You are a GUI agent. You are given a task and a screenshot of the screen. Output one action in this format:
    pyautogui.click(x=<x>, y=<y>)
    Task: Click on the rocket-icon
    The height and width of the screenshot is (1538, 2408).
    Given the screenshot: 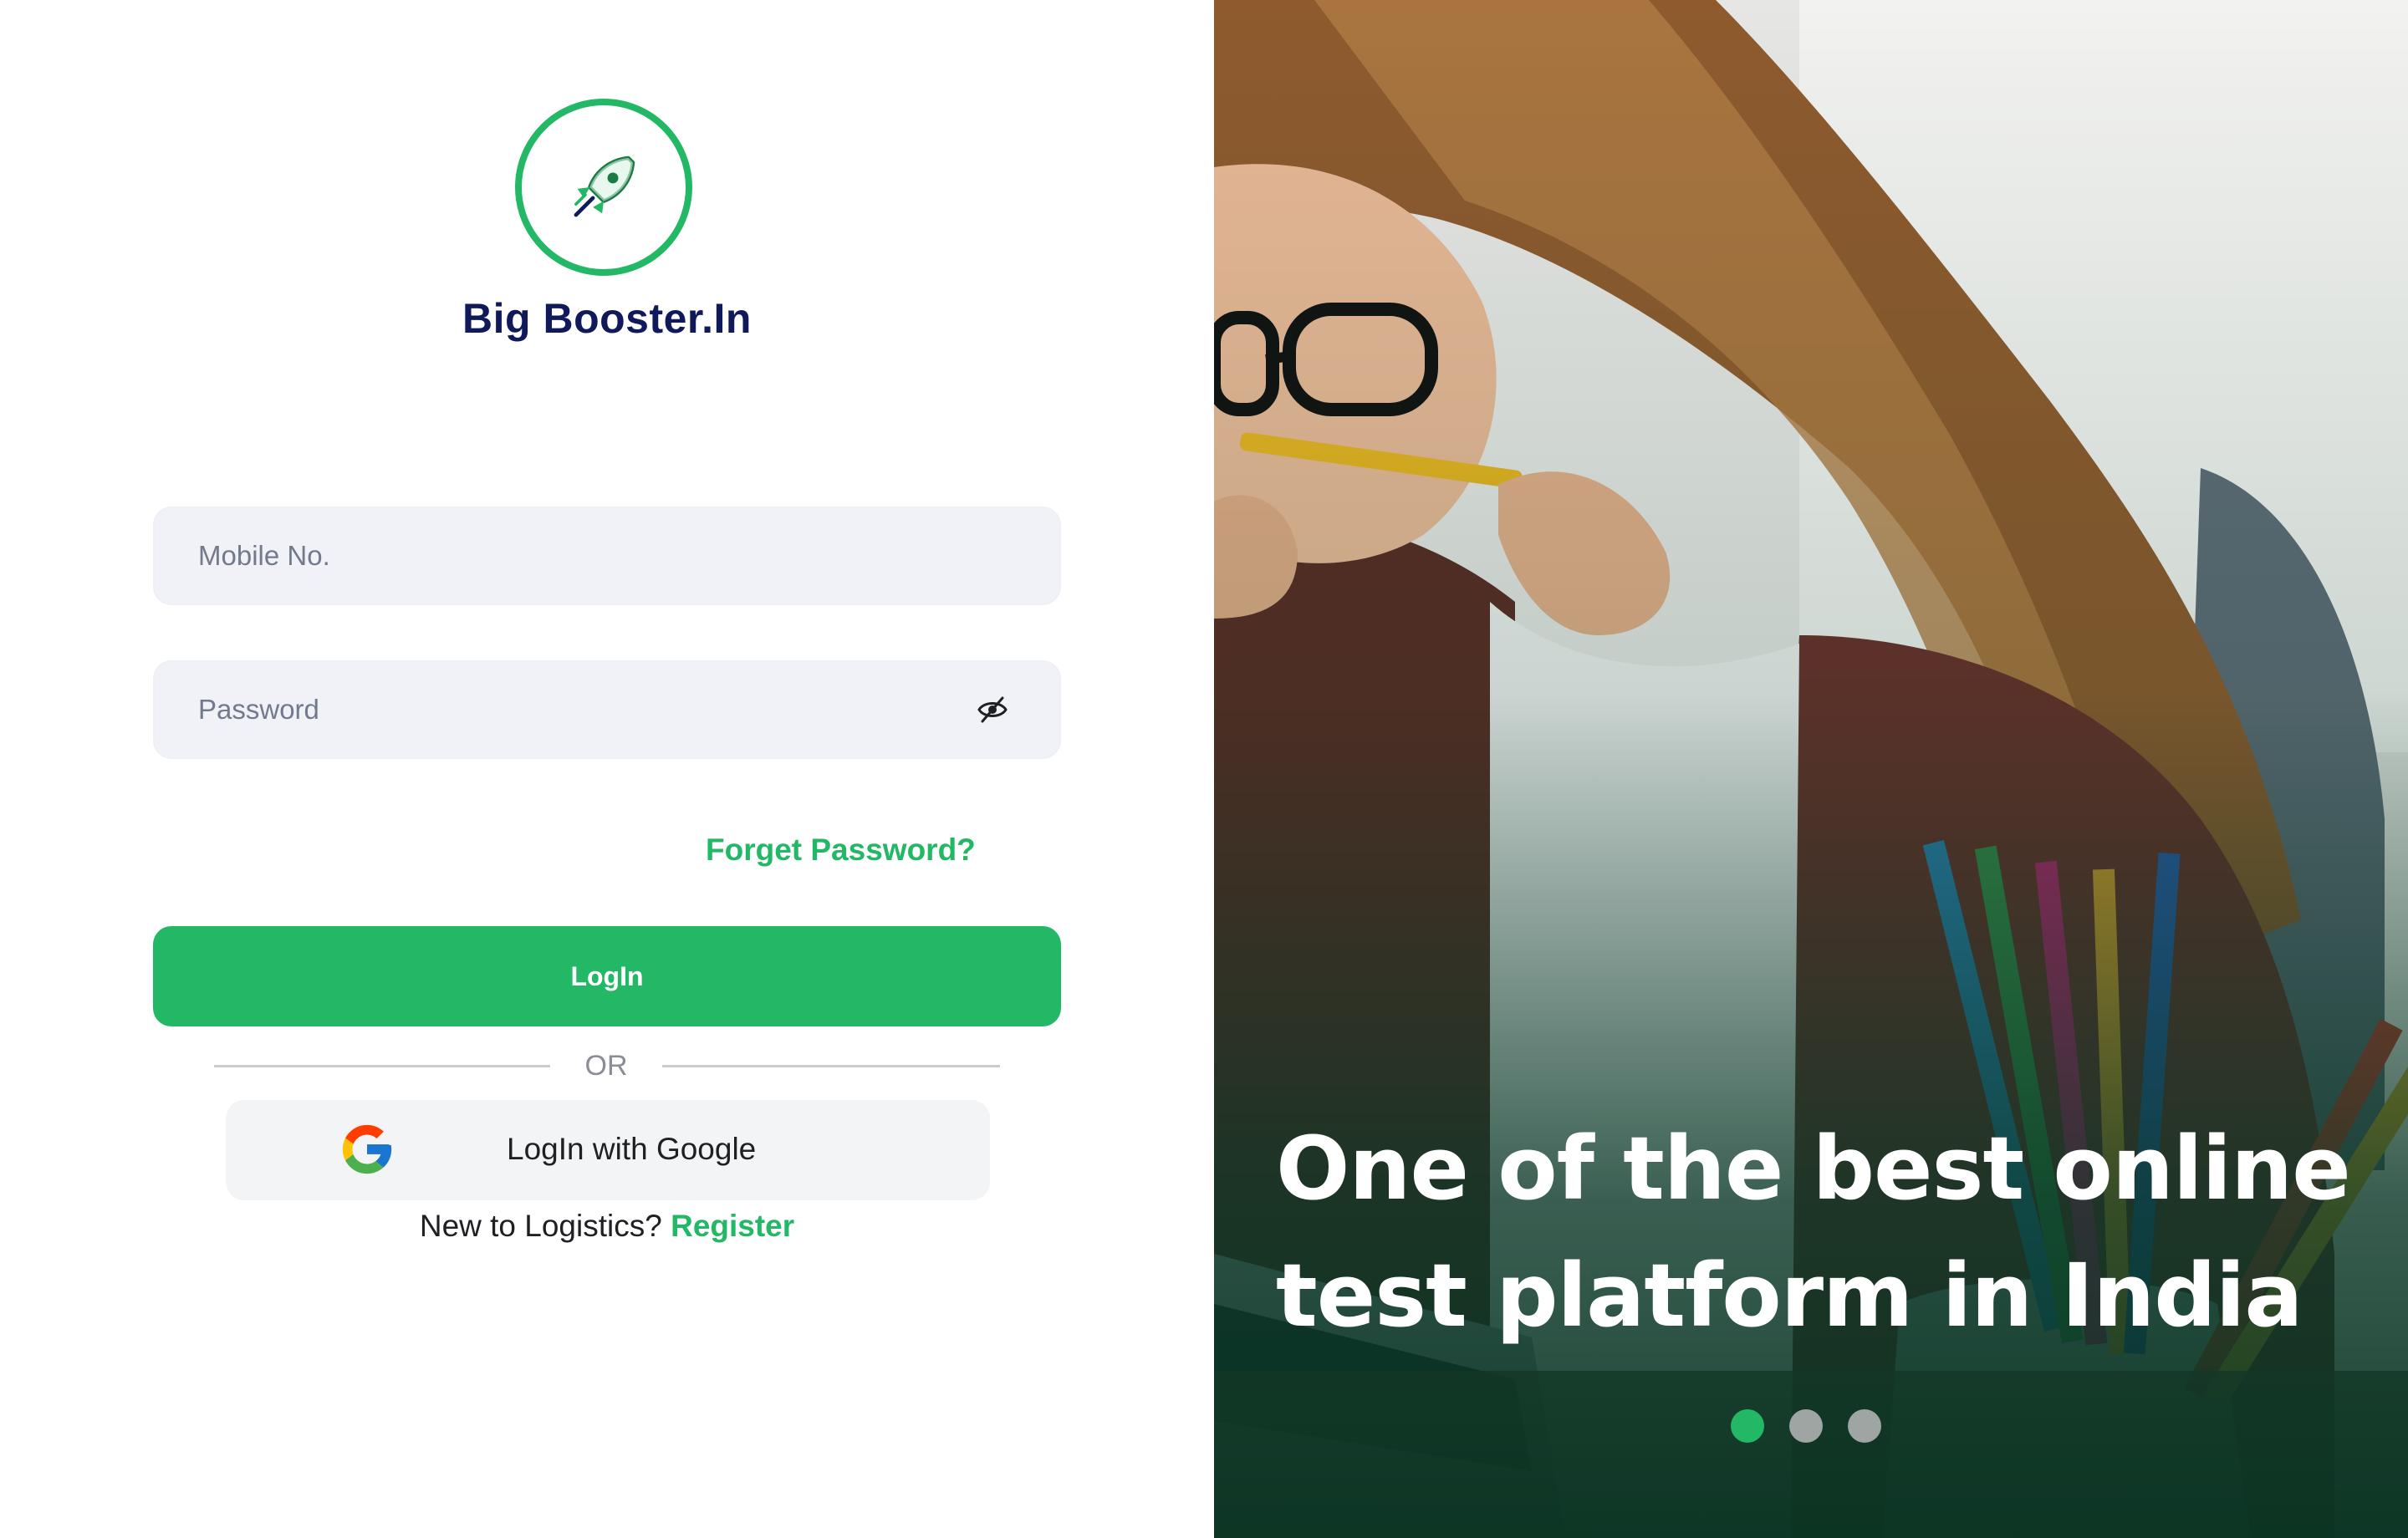 What is the action you would take?
    pyautogui.click(x=604, y=186)
    